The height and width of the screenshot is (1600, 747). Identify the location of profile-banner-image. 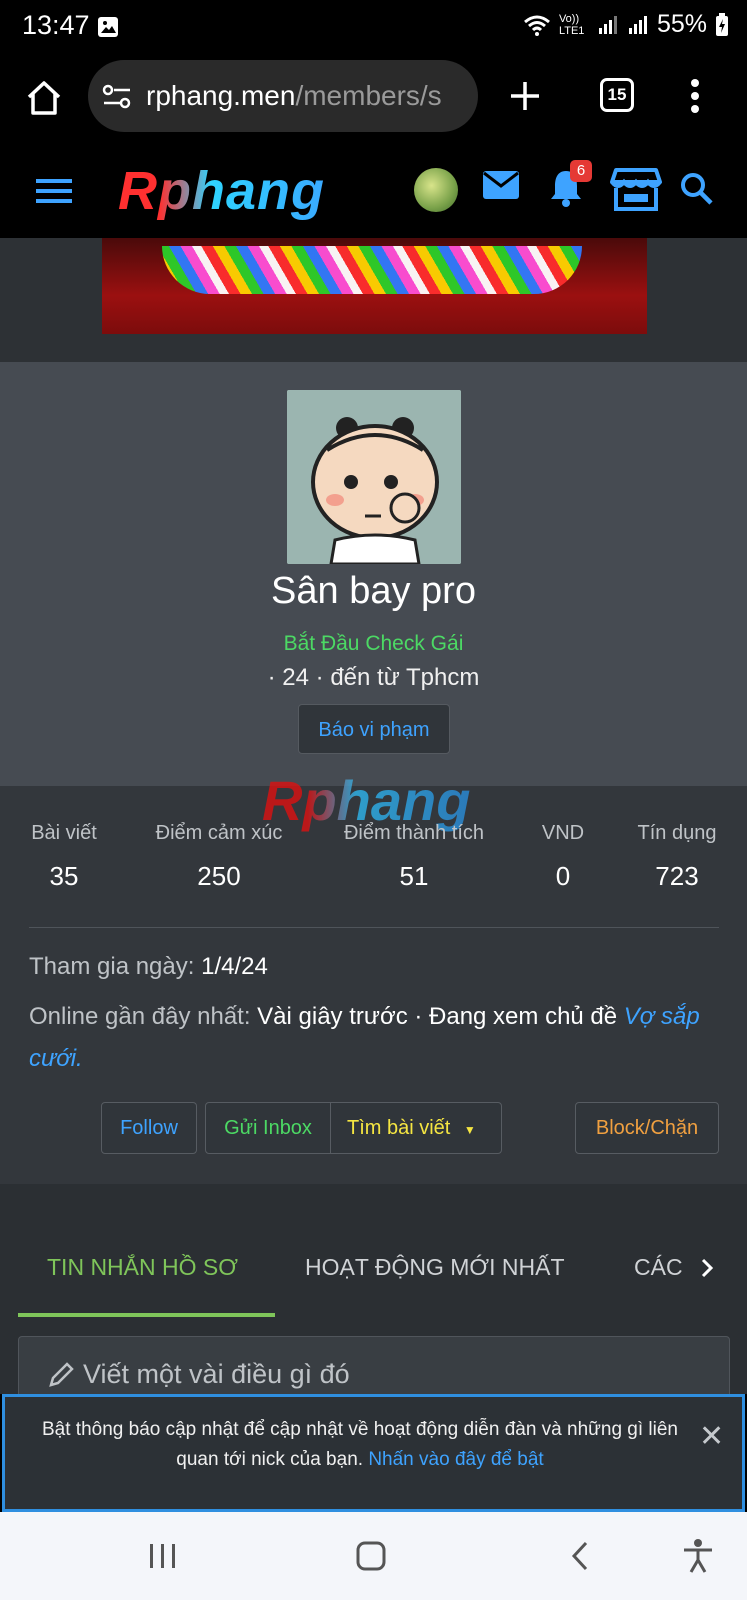
(374, 286).